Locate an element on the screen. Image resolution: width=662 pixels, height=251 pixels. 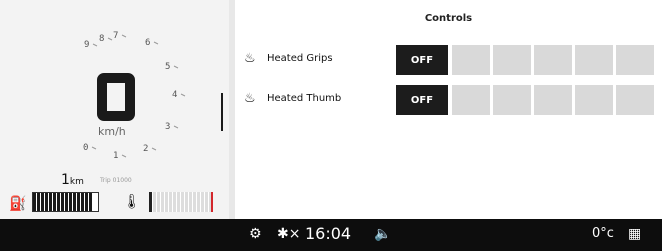
panel-separator is located at coordinates (222, 112).